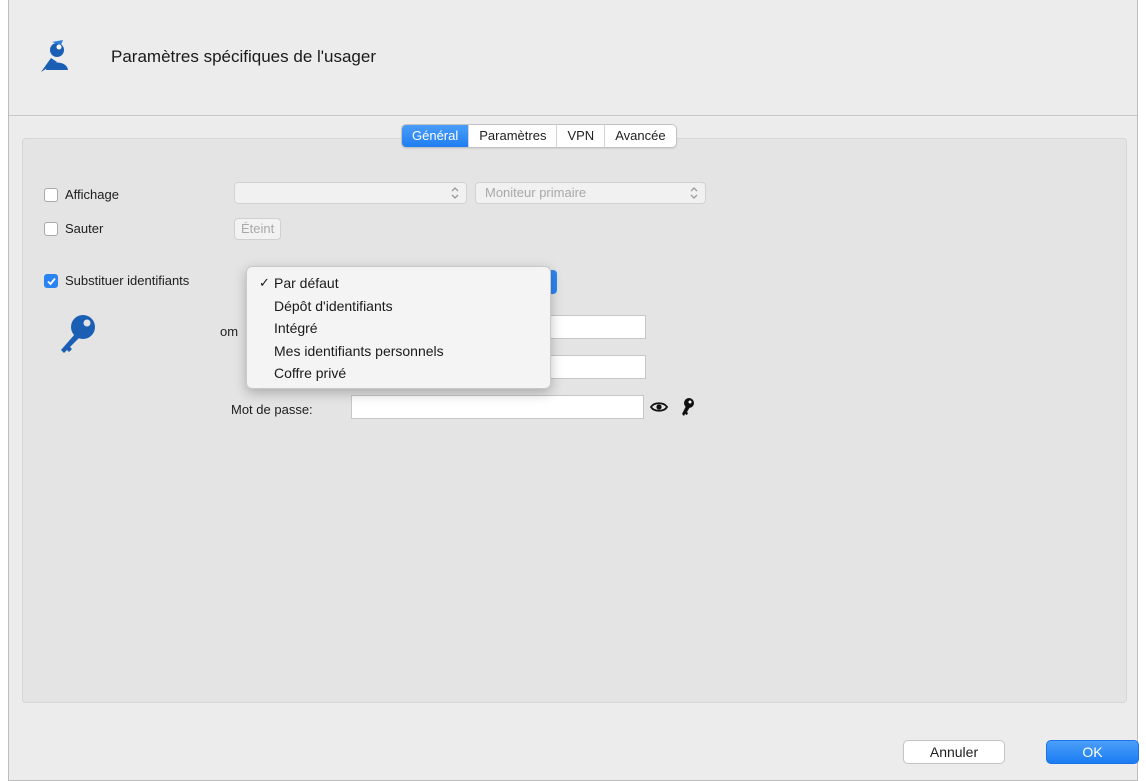 Image resolution: width=1146 pixels, height=781 pixels. What do you see at coordinates (592, 367) in the screenshot?
I see `domain-field` at bounding box center [592, 367].